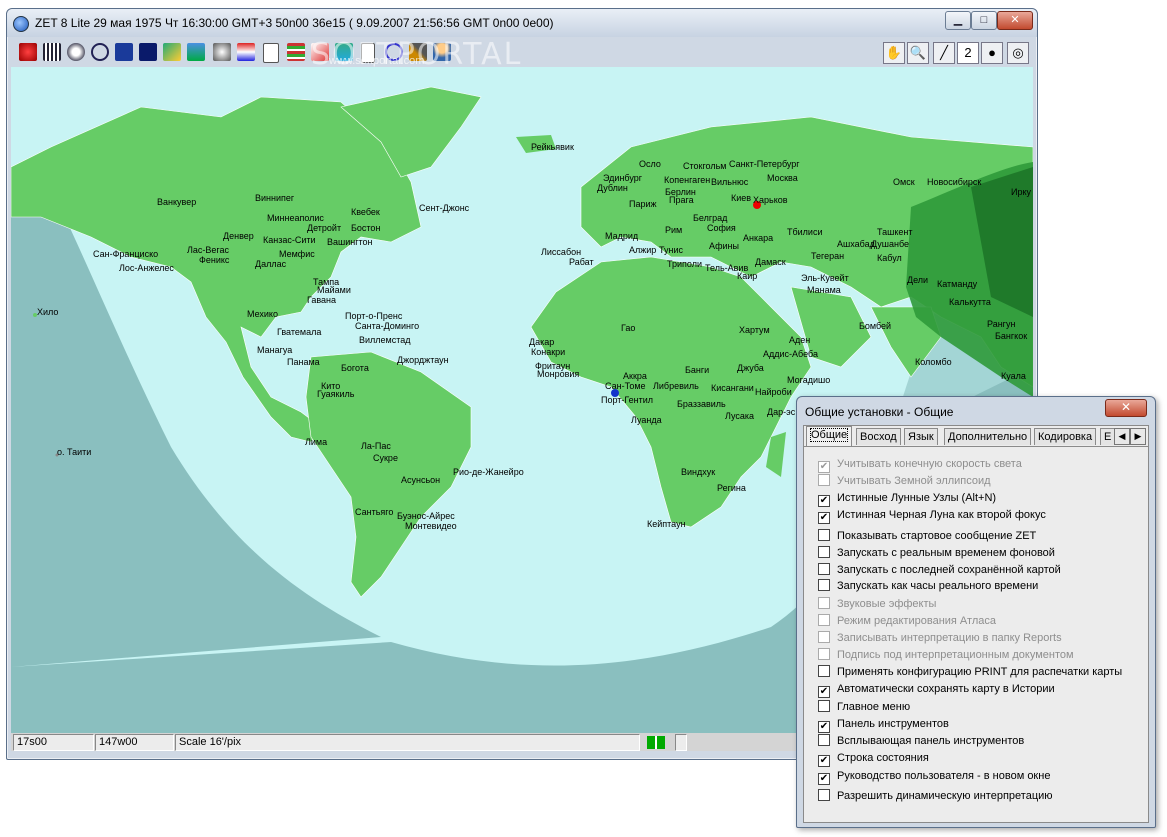 This screenshot has height=837, width=1167. I want to click on city-label: Эдинбург, so click(623, 178).